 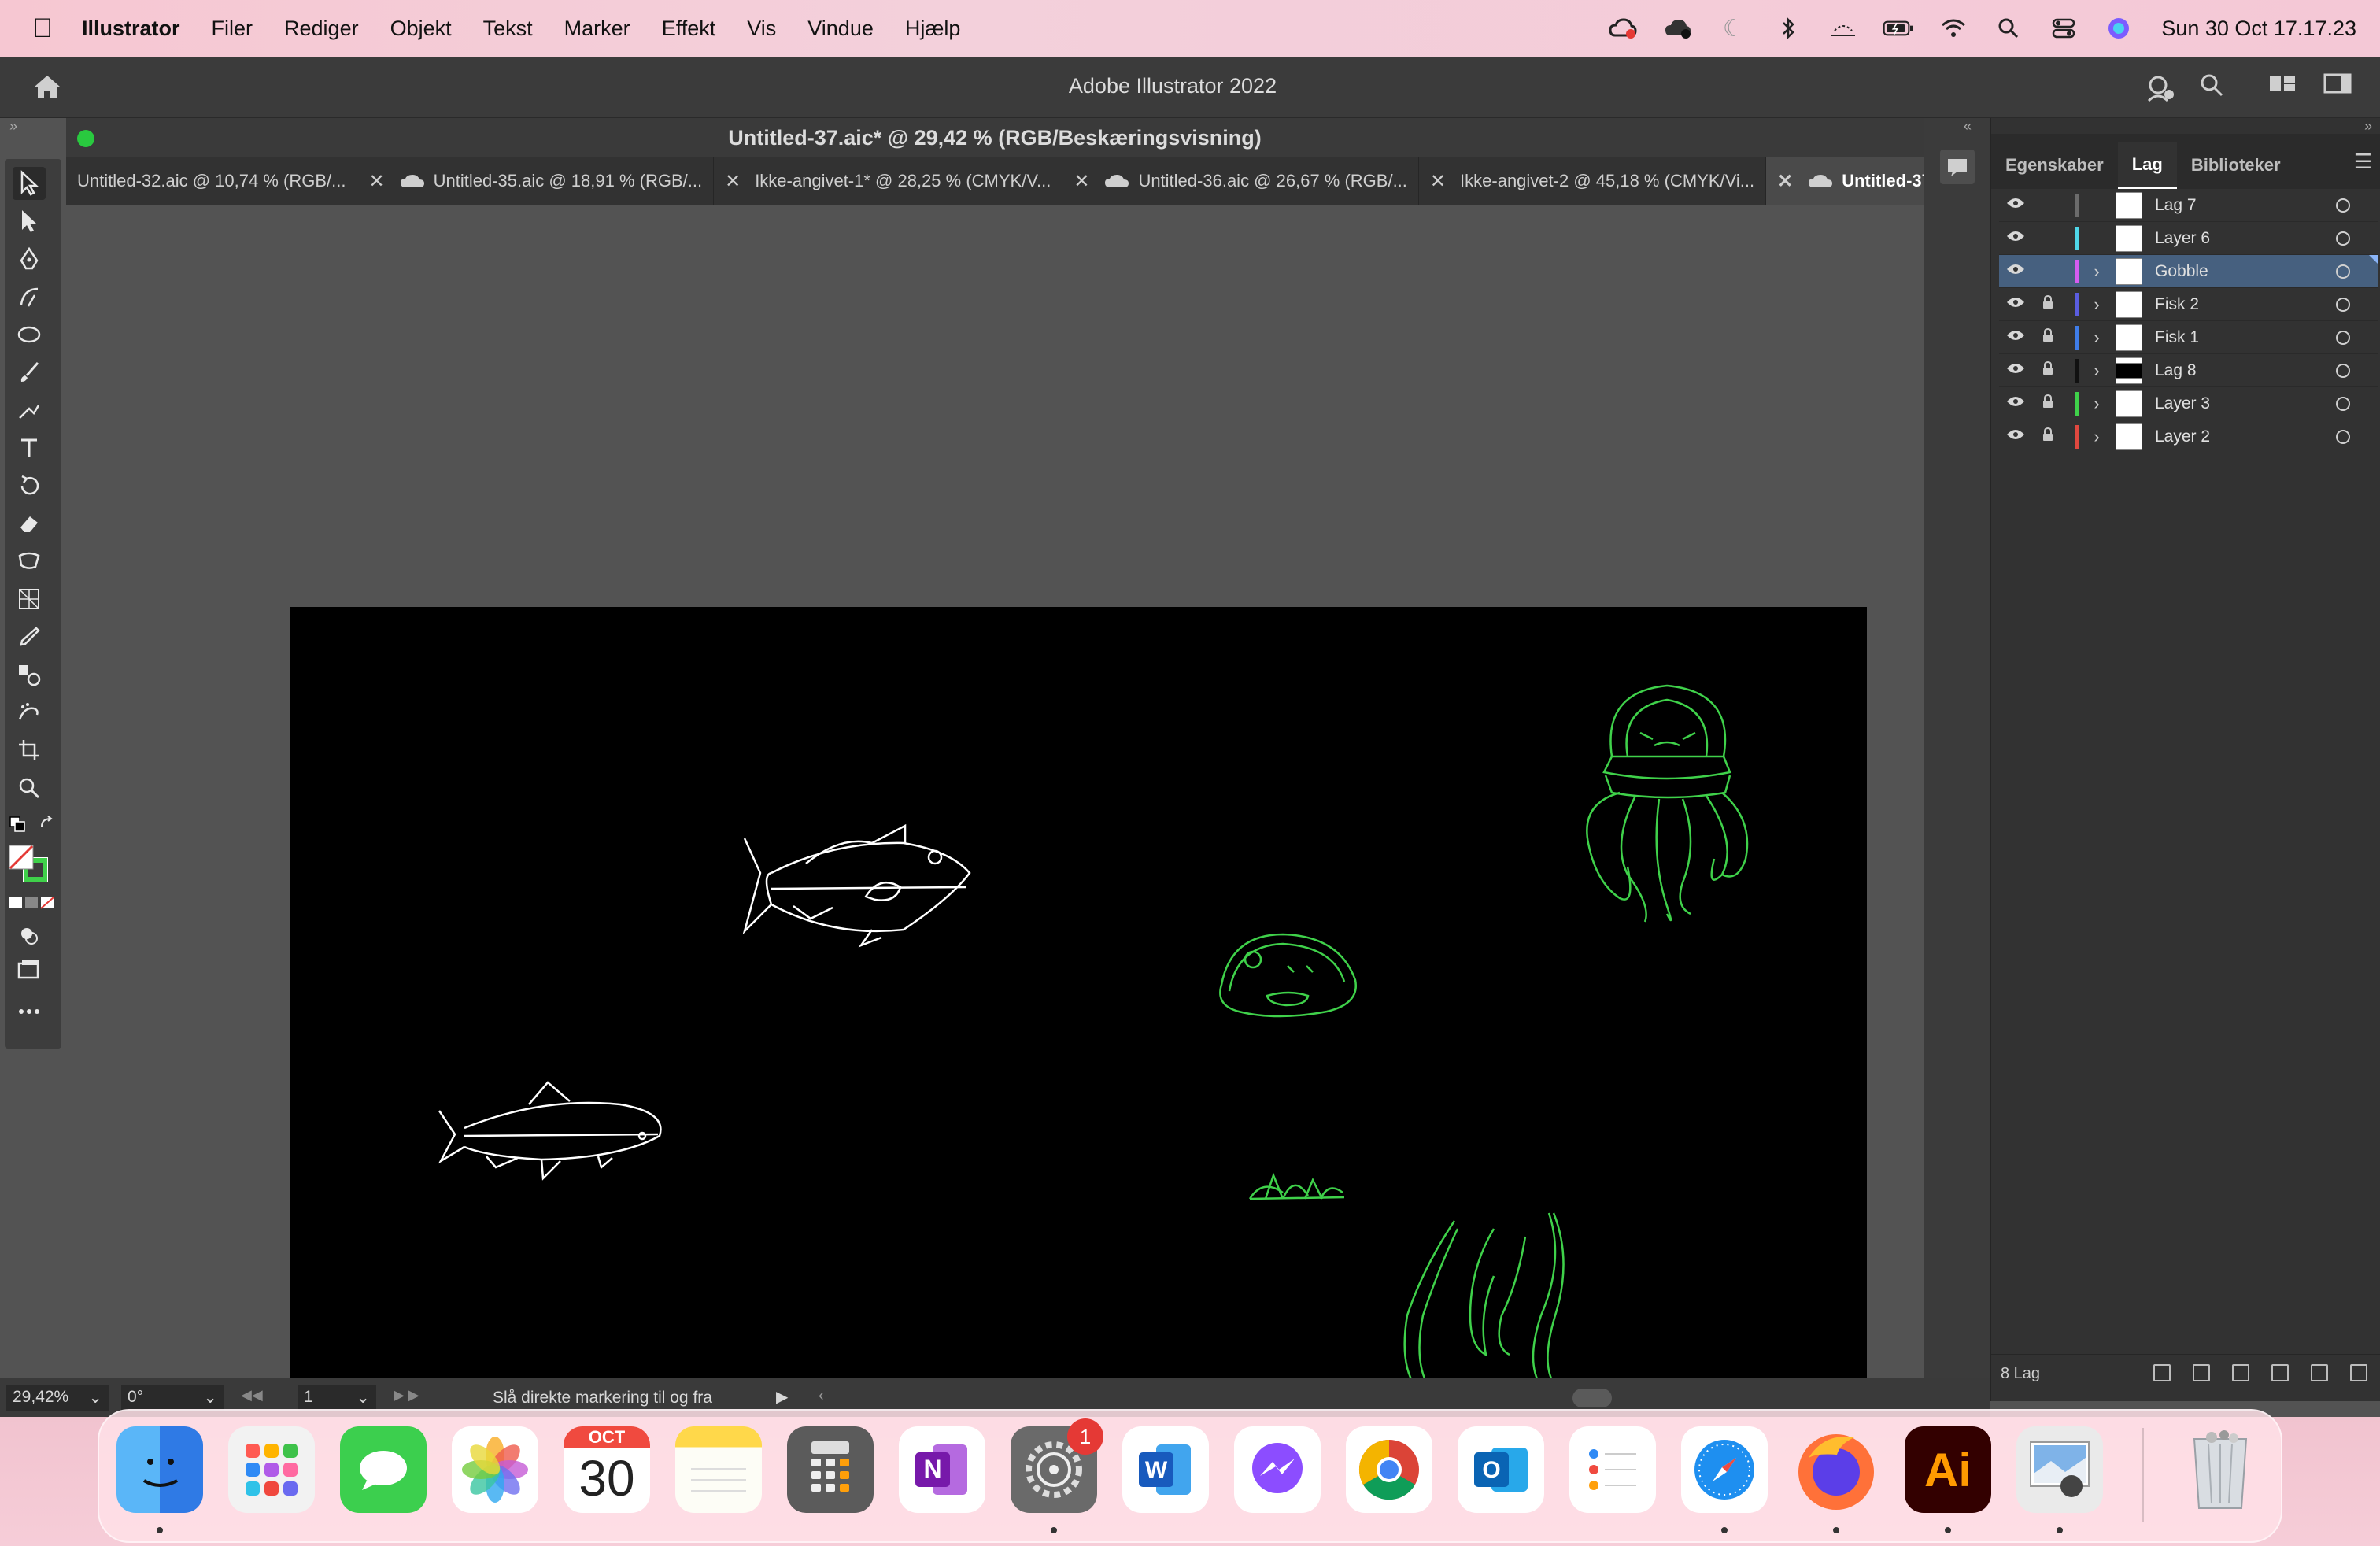 I want to click on pen-tool-icon, so click(x=29, y=259).